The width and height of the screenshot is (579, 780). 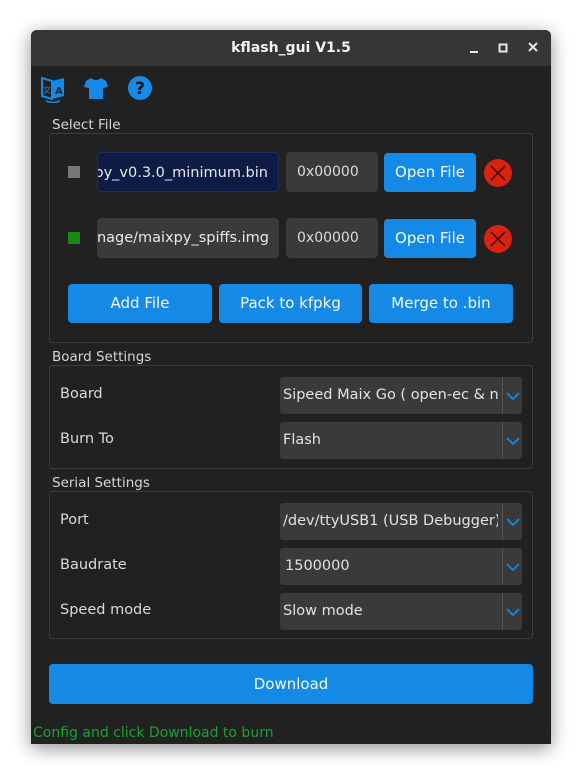 I want to click on maximize-button, so click(x=504, y=48).